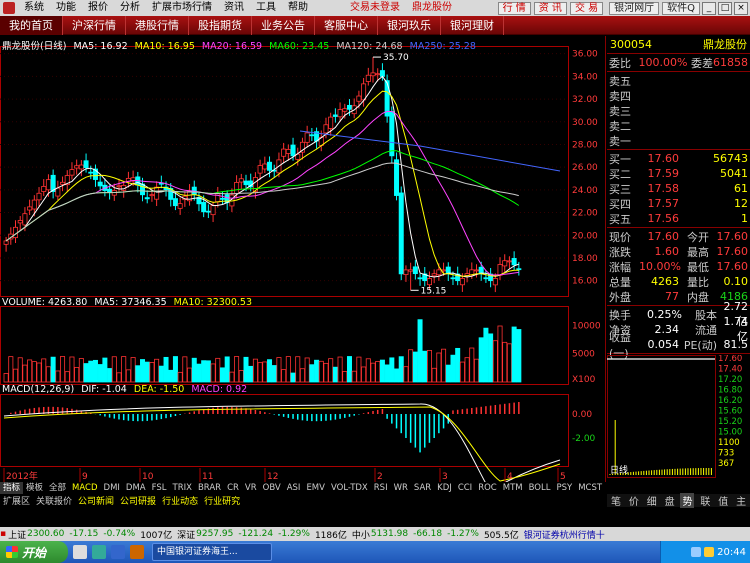 Image resolution: width=750 pixels, height=563 pixels. I want to click on indicator-tab: DMA, so click(136, 488).